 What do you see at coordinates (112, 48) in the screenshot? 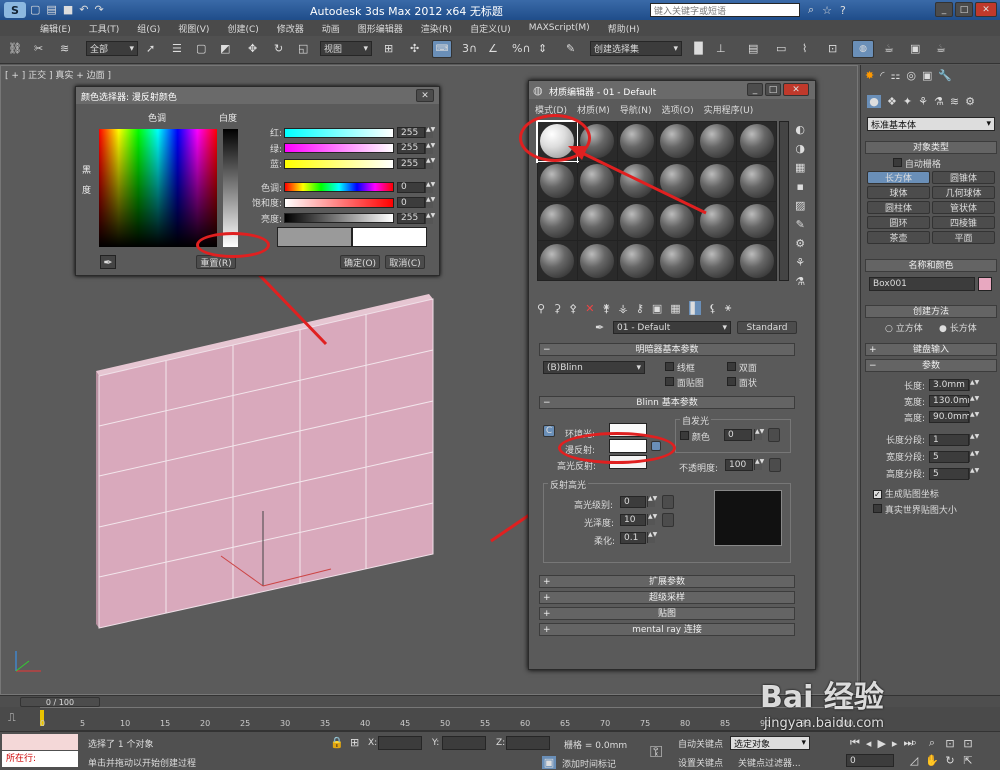
I see `selection-filter-dropdown: 全部 ▾` at bounding box center [112, 48].